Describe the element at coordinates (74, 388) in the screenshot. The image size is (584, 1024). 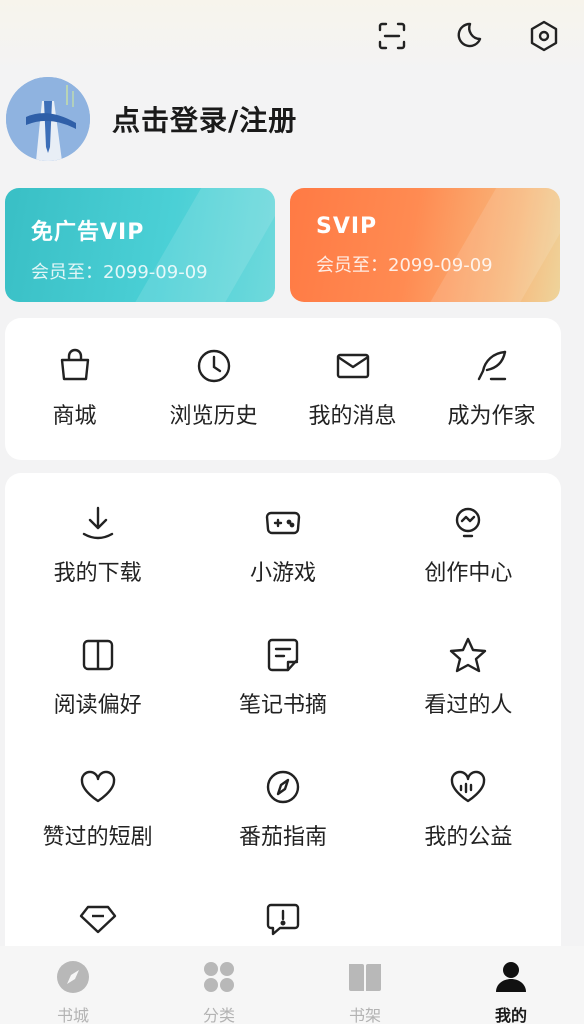
I see `menu-item-mall: 商城` at that location.